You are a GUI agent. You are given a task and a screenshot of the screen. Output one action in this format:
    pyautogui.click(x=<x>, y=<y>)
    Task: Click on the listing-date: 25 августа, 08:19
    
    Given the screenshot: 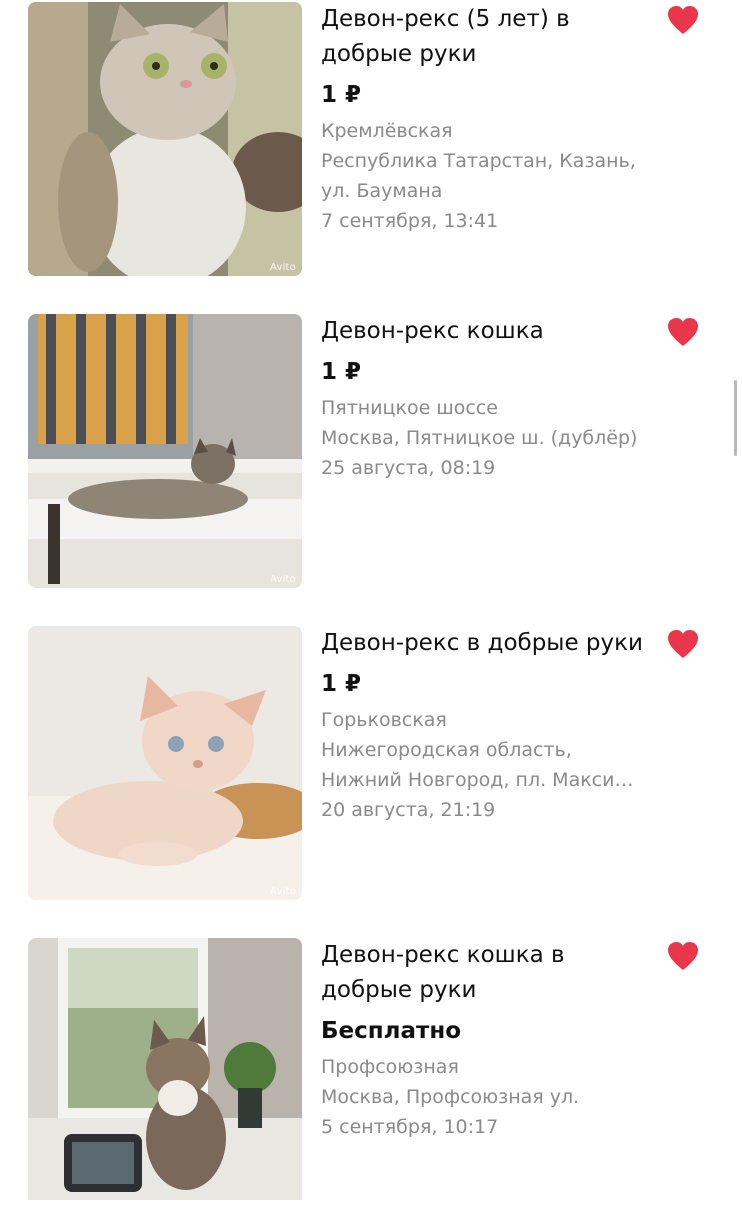 What is the action you would take?
    pyautogui.click(x=408, y=468)
    